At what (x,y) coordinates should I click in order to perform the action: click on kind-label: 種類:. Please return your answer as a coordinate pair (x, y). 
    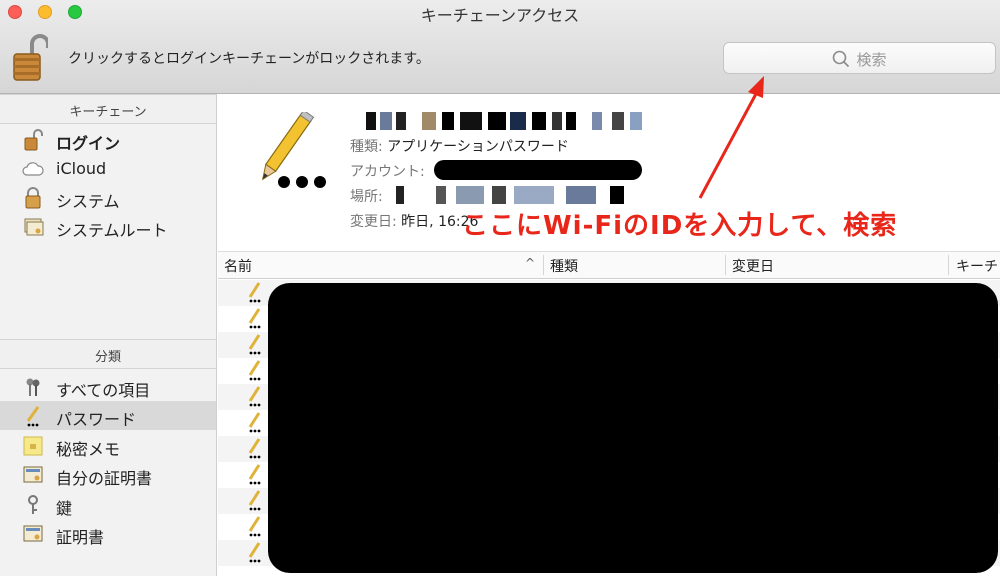
    Looking at the image, I should click on (366, 147).